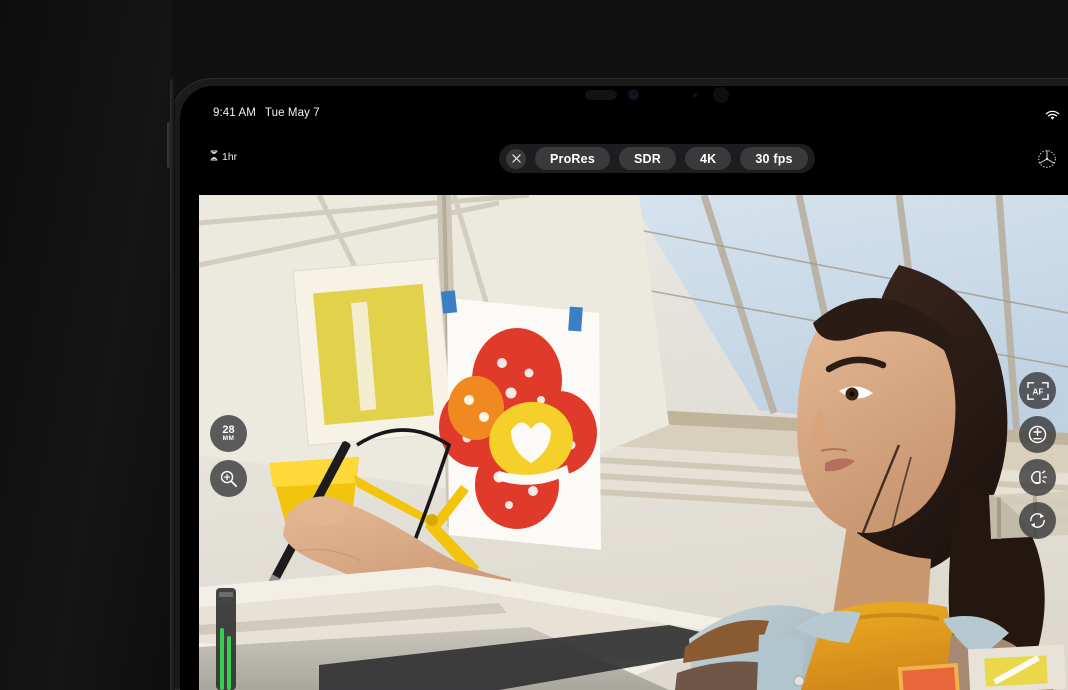 The image size is (1068, 690). I want to click on svg-text: AF, so click(1037, 391).